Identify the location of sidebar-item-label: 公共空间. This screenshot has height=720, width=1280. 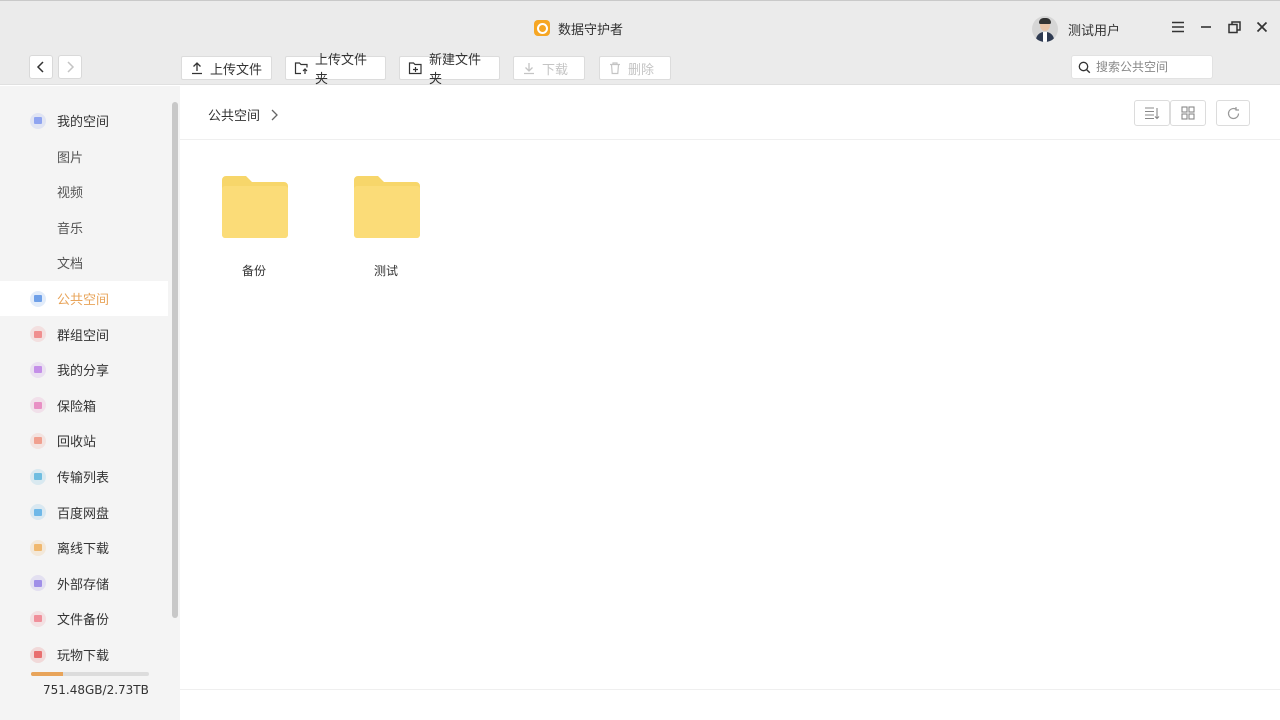
(83, 300).